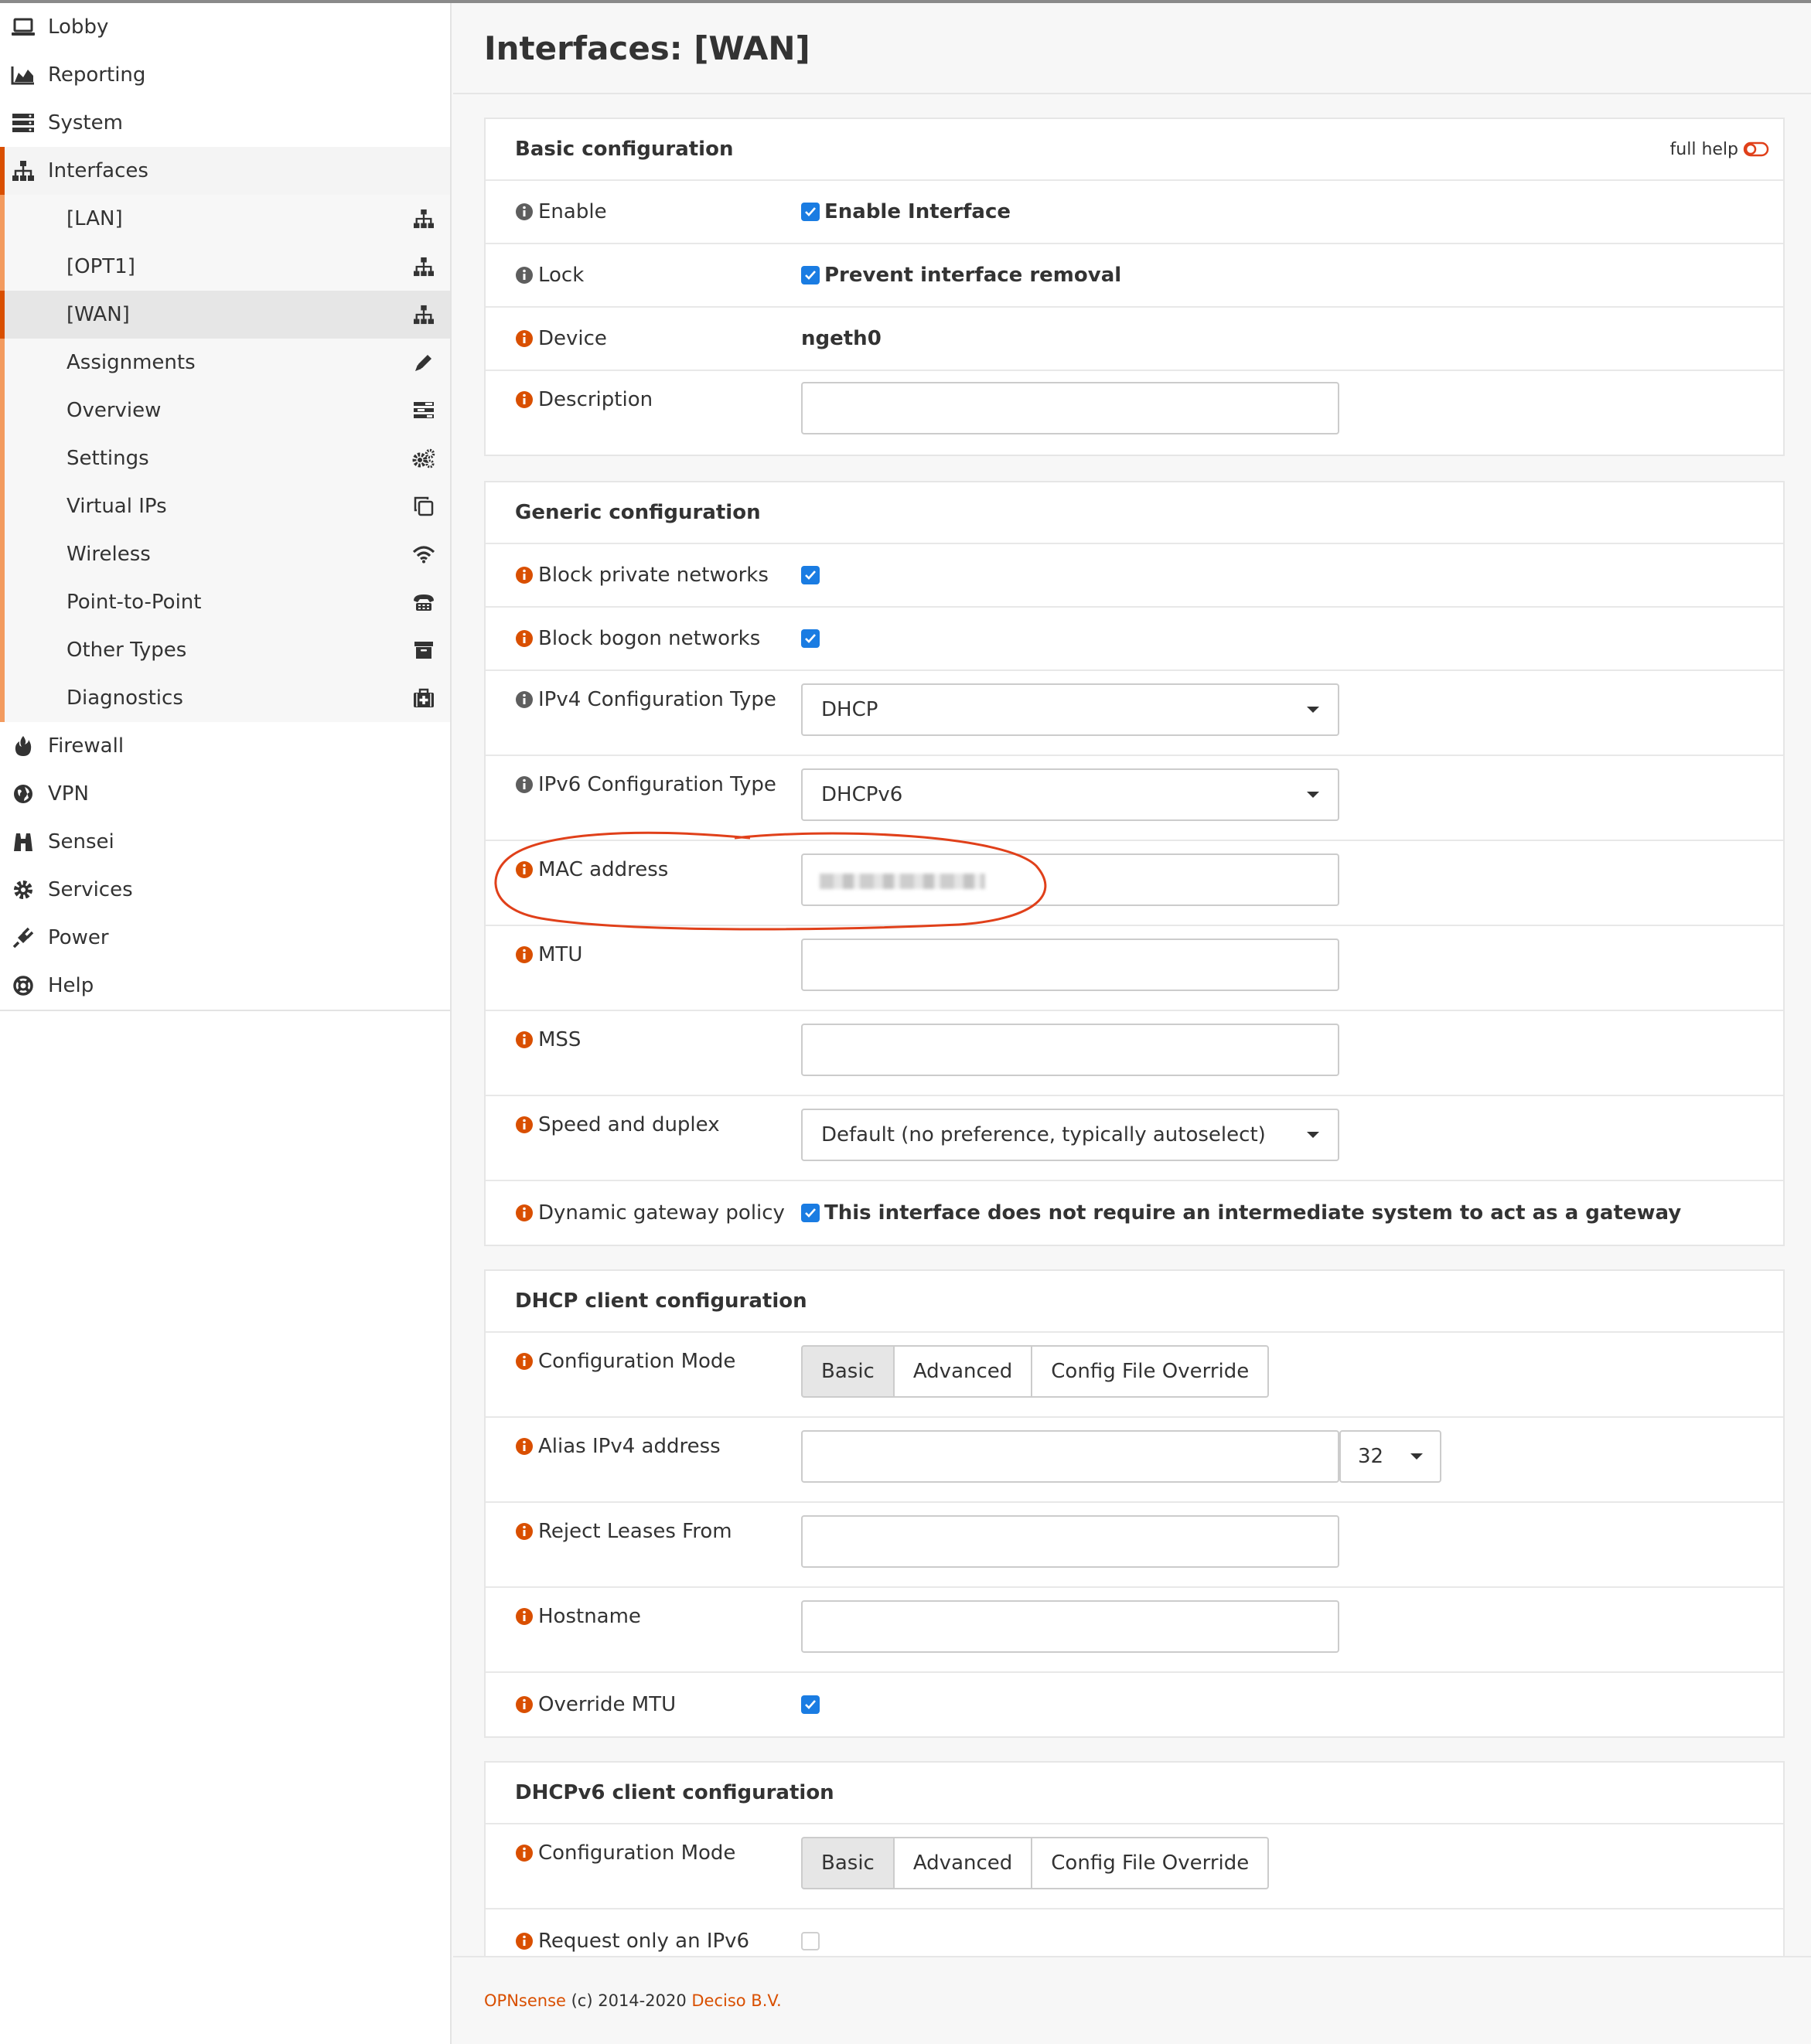 The width and height of the screenshot is (1811, 2044). Describe the element at coordinates (1070, 879) in the screenshot. I see `mac-address-input` at that location.